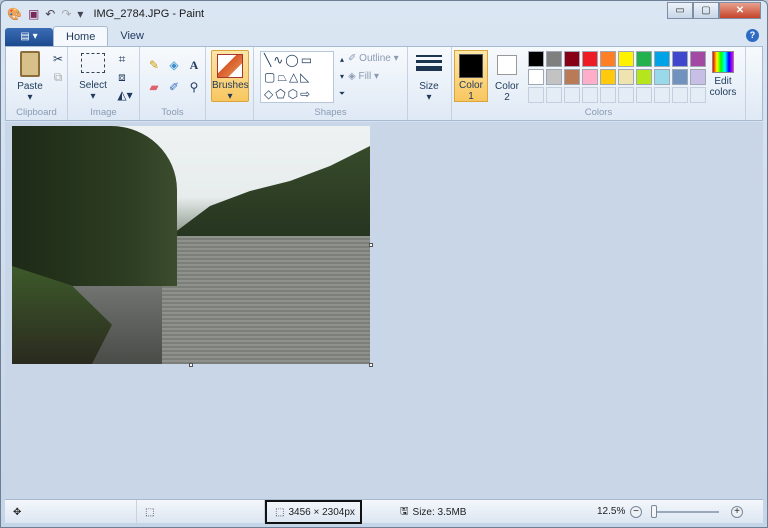  Describe the element at coordinates (150, 512) in the screenshot. I see `selection-icon: ⬚` at that location.